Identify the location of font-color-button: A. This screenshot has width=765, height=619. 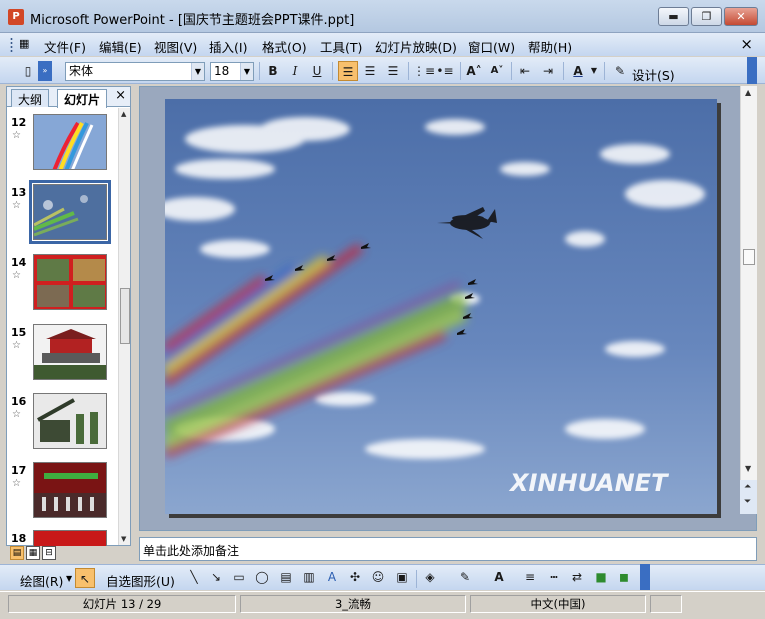
(578, 71).